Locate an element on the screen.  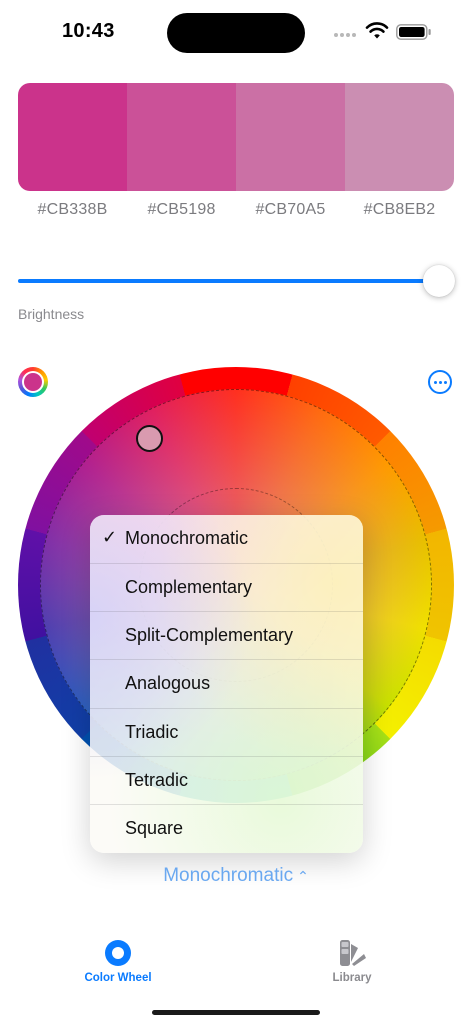
palette-hex-labels: #CB338B #CB5198 #CB70A5 #CB8EB2 is located at coordinates (236, 210).